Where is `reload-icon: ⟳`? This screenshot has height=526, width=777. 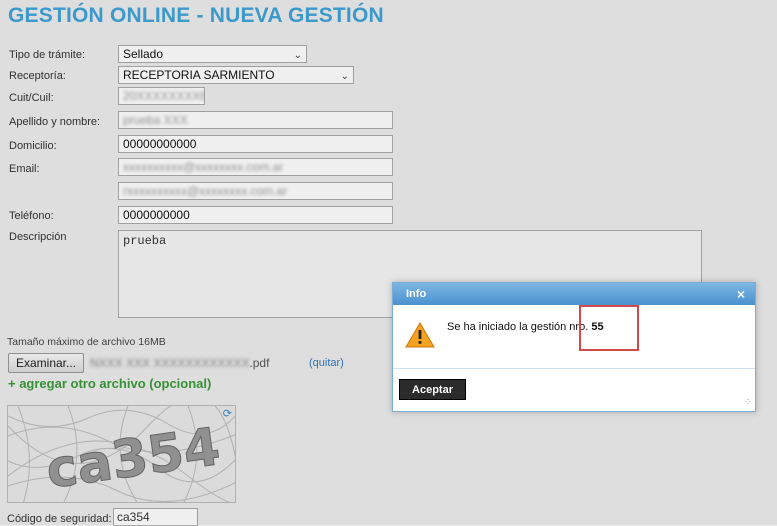 reload-icon: ⟳ is located at coordinates (227, 413).